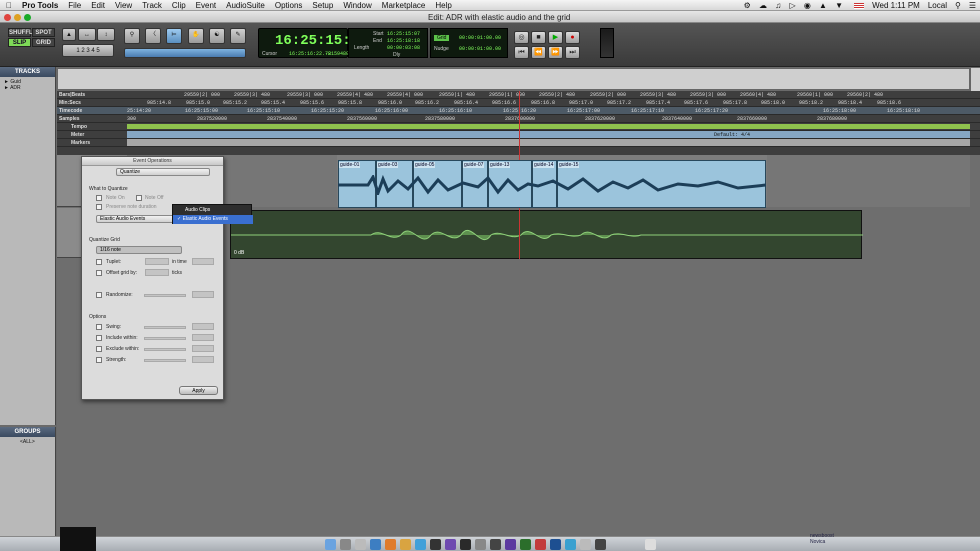 The height and width of the screenshot is (551, 980). What do you see at coordinates (74, 5) in the screenshot?
I see `menu-file: File` at bounding box center [74, 5].